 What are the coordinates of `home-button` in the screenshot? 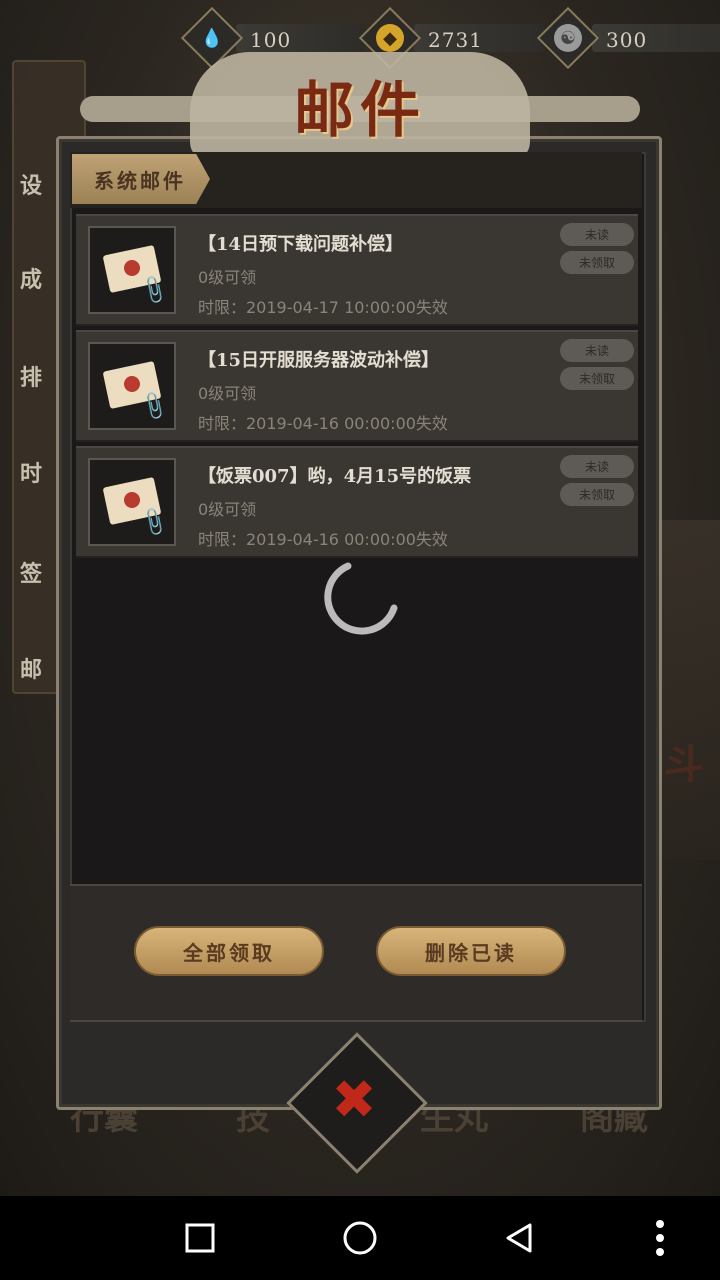 It's located at (360, 1238).